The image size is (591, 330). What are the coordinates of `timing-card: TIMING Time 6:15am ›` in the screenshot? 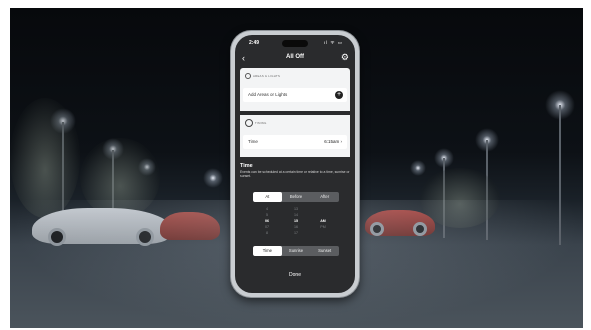 It's located at (295, 136).